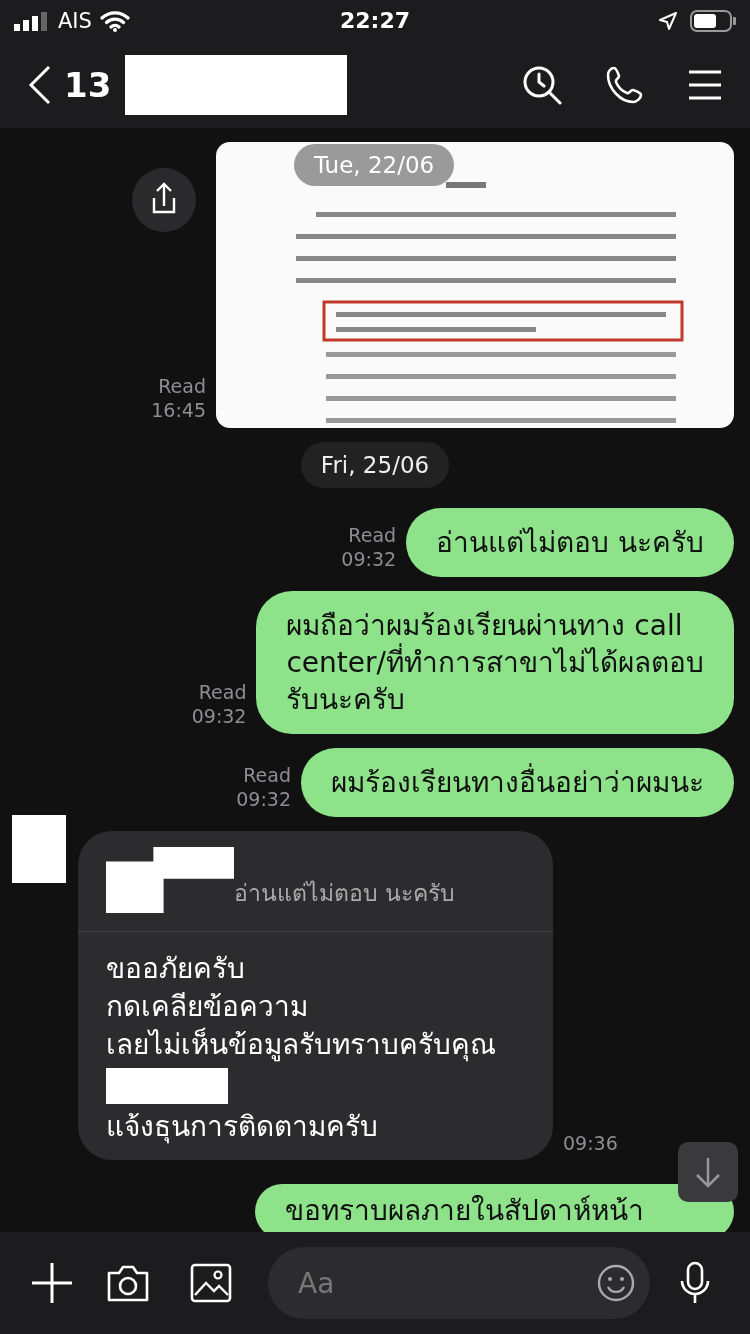  What do you see at coordinates (517, 782) in the screenshot?
I see `message-bubble: ผมร้องเรียนทางอื่นอย่าว่าผมนะ` at bounding box center [517, 782].